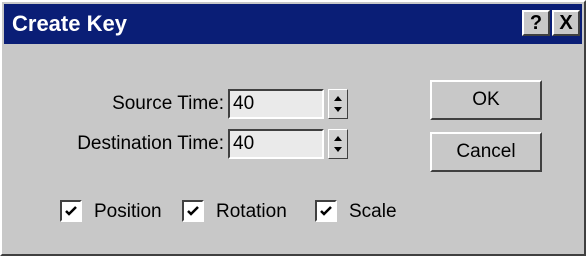 This screenshot has width=586, height=256. I want to click on position-checkbox, so click(71, 211).